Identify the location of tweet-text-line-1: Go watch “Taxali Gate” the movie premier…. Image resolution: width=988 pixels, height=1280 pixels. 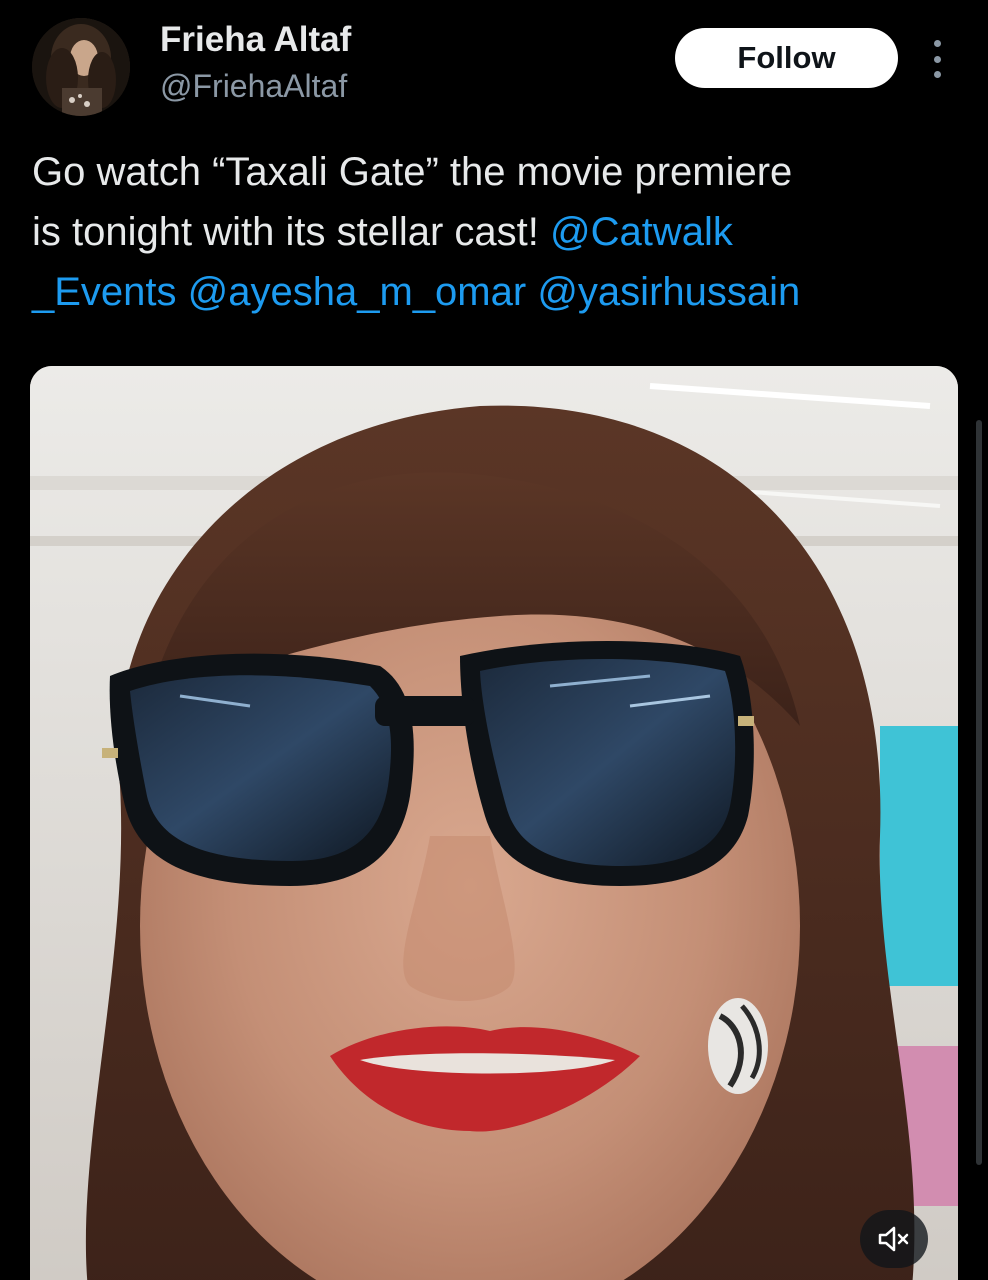
(412, 172).